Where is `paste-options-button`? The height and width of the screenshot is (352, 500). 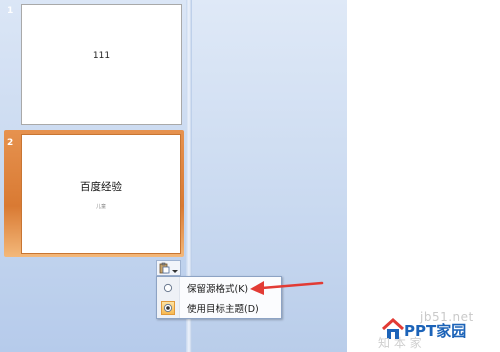
paste-options-button is located at coordinates (168, 268).